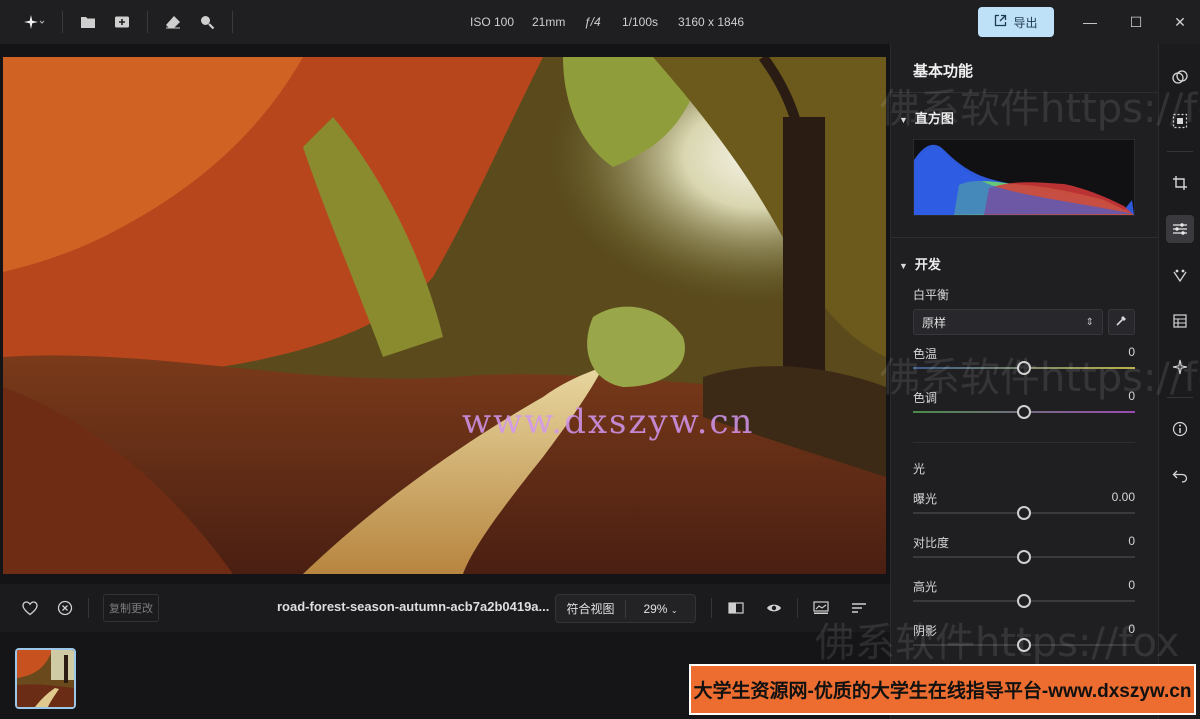 This screenshot has width=1200, height=719. What do you see at coordinates (1180, 476) in the screenshot?
I see `undo-icon` at bounding box center [1180, 476].